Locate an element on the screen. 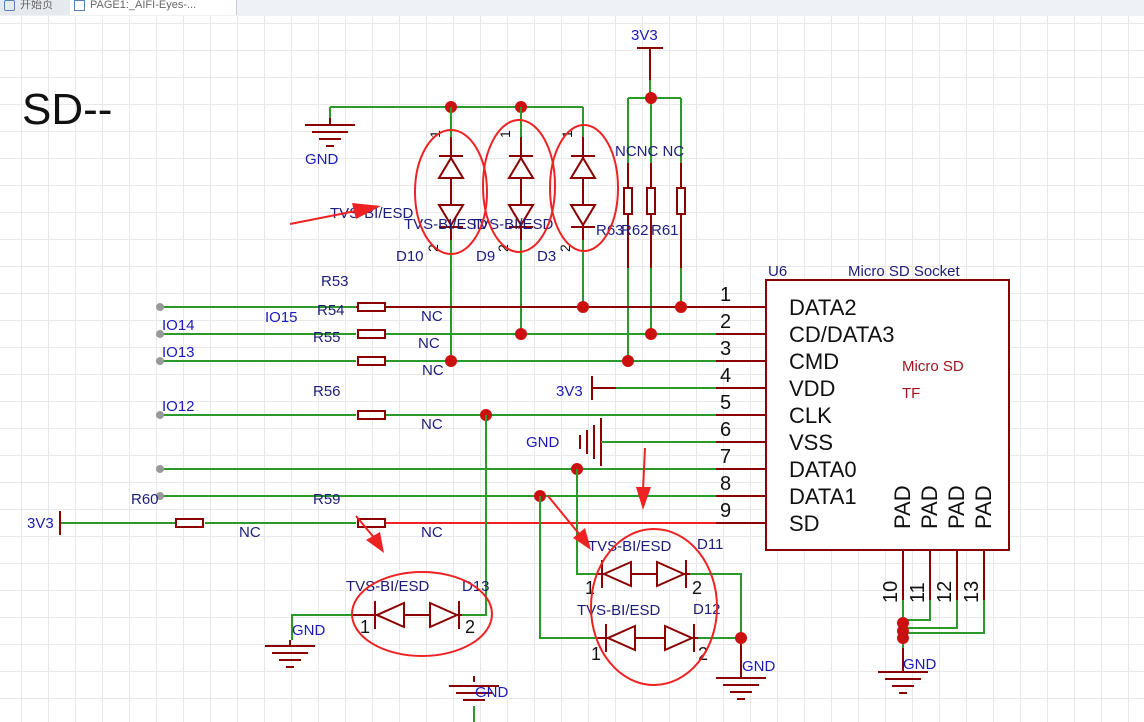  sheet-title: SD-- is located at coordinates (67, 109).